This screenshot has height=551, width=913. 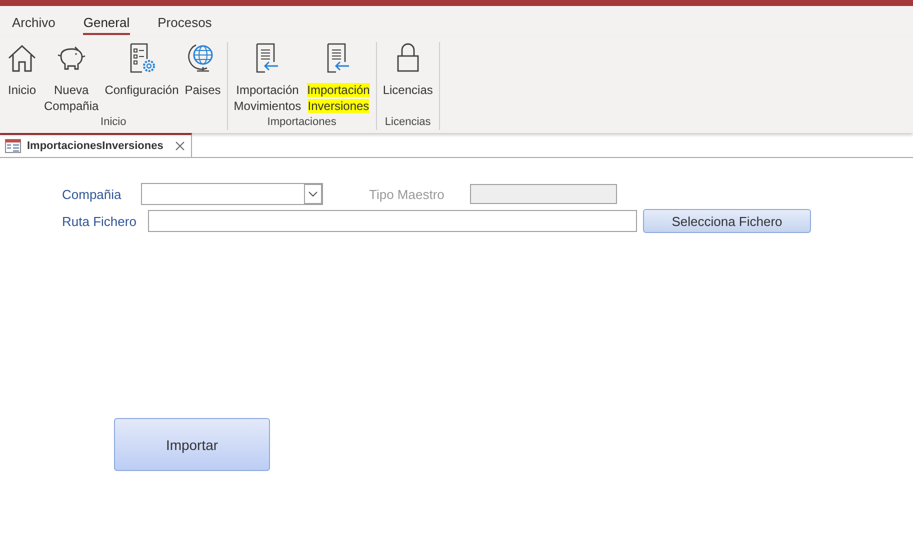 What do you see at coordinates (407, 122) in the screenshot?
I see `group-label: Licencias` at bounding box center [407, 122].